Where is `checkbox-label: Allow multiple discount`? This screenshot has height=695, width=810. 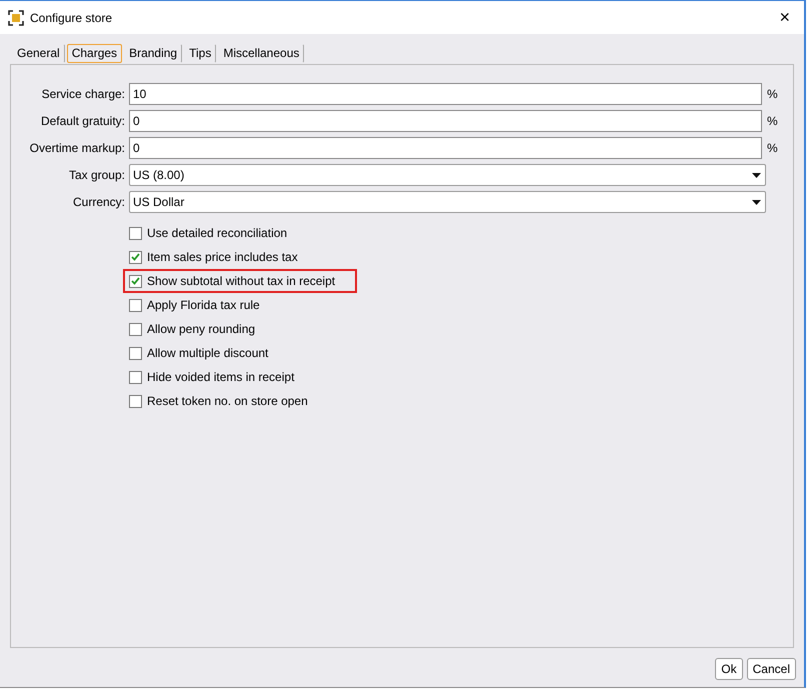 checkbox-label: Allow multiple discount is located at coordinates (207, 353).